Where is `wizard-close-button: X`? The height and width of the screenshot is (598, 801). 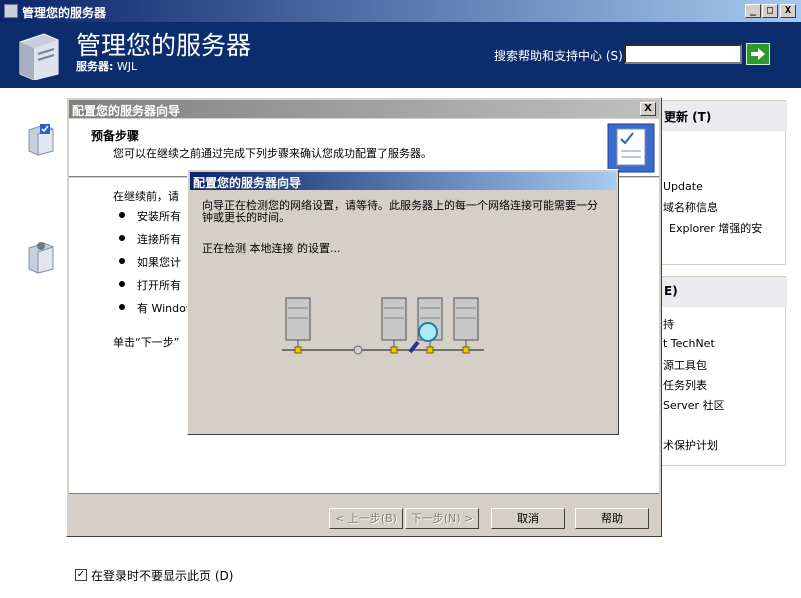
wizard-close-button: X is located at coordinates (648, 109).